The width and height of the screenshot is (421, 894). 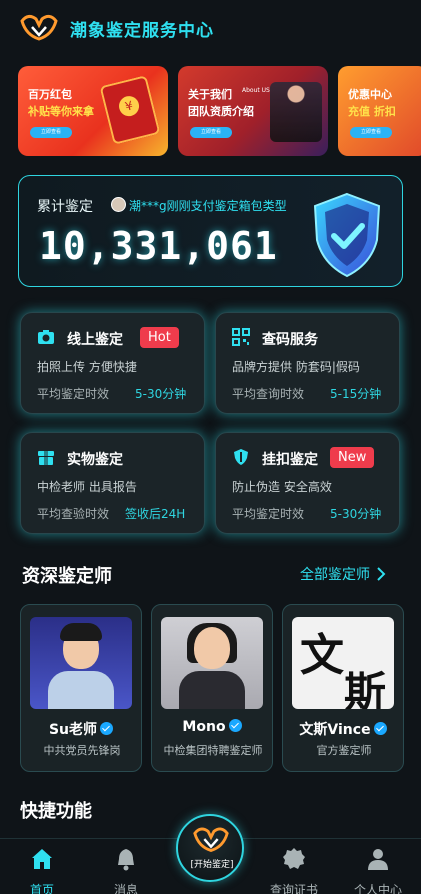 I want to click on start-appraisal-label: [开始鉴定], so click(x=212, y=865).